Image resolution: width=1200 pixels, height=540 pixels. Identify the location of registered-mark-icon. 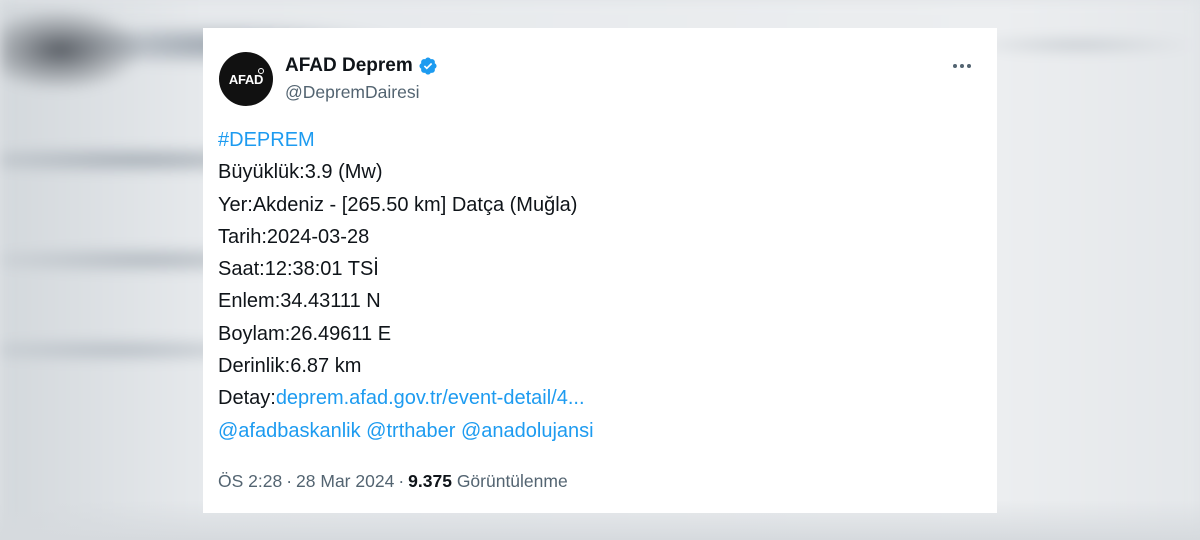
(261, 71).